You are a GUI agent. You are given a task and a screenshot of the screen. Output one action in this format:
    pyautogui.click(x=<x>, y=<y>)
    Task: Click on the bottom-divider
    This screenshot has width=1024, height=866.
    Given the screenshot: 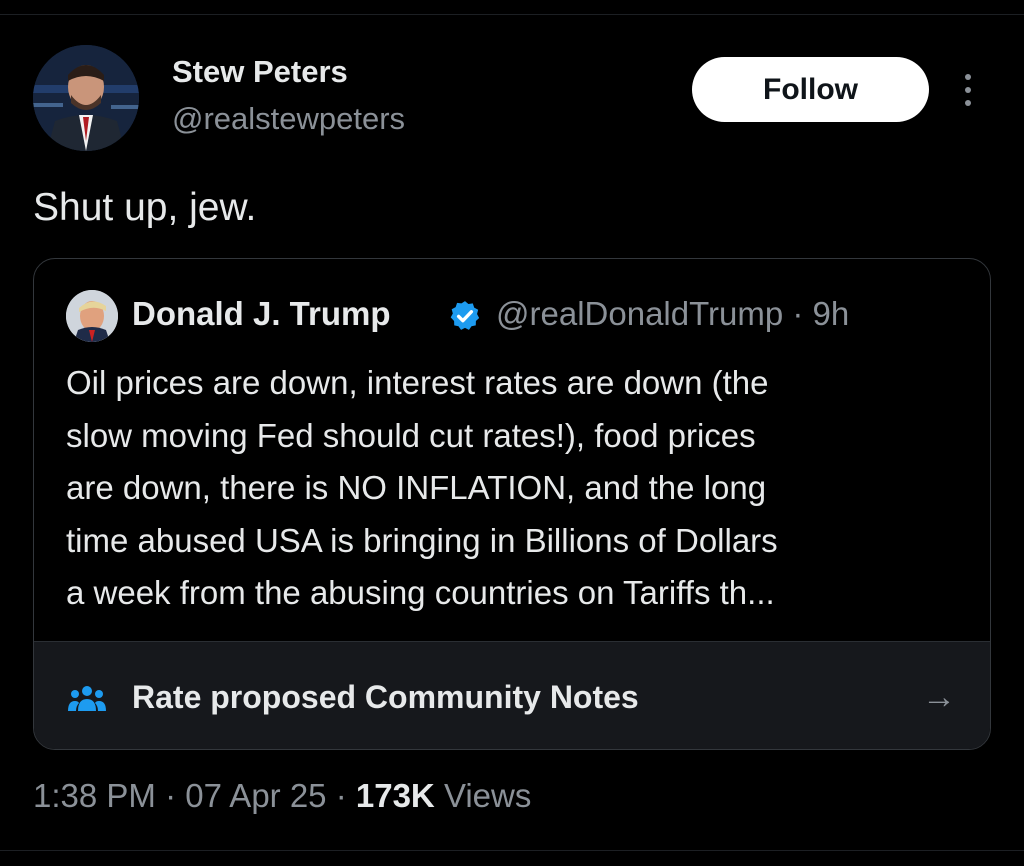 What is the action you would take?
    pyautogui.click(x=512, y=850)
    